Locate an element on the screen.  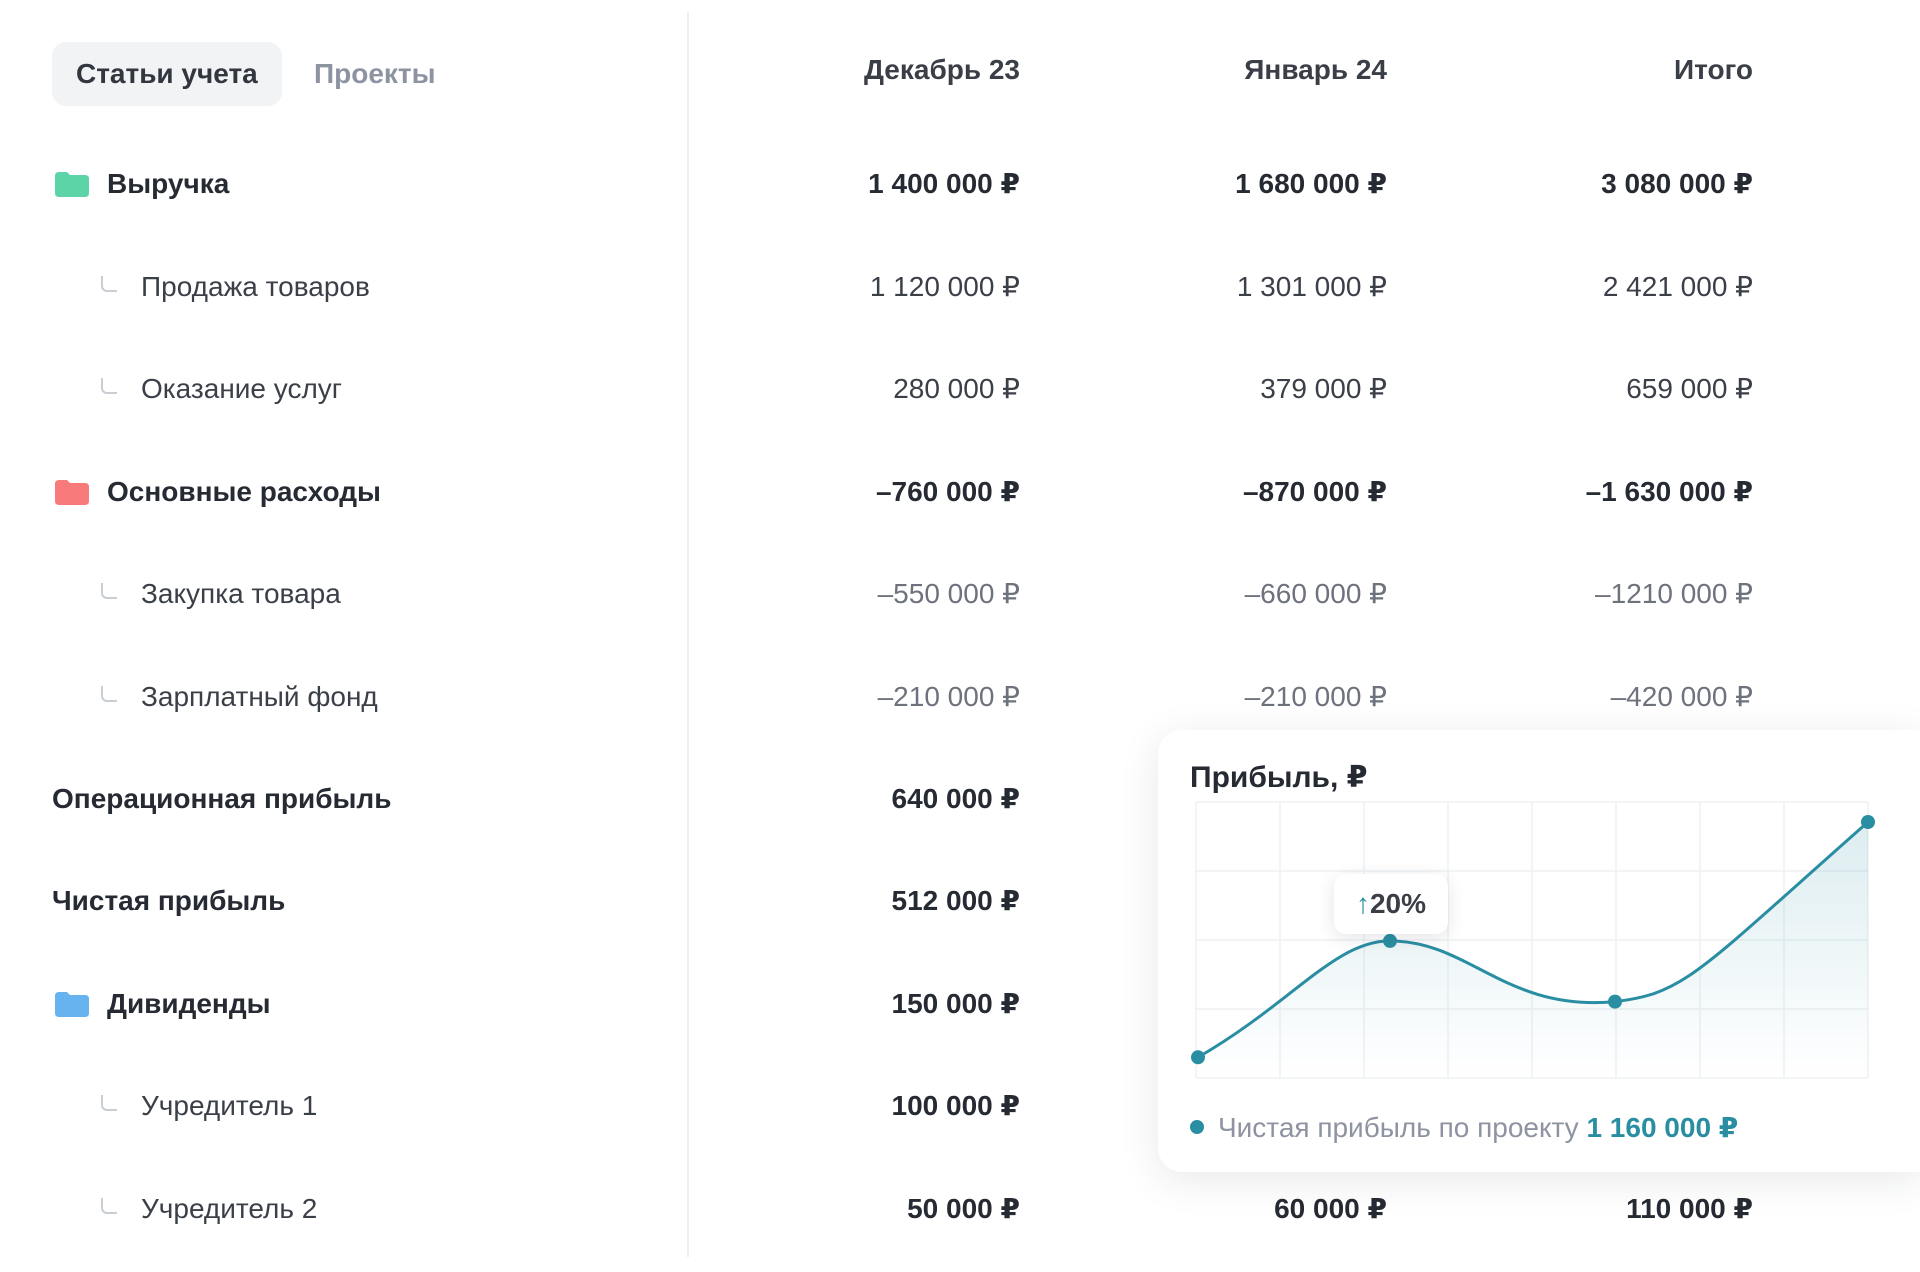
cell-founder-1-december: 100 000 ₽ is located at coordinates (955, 1105).